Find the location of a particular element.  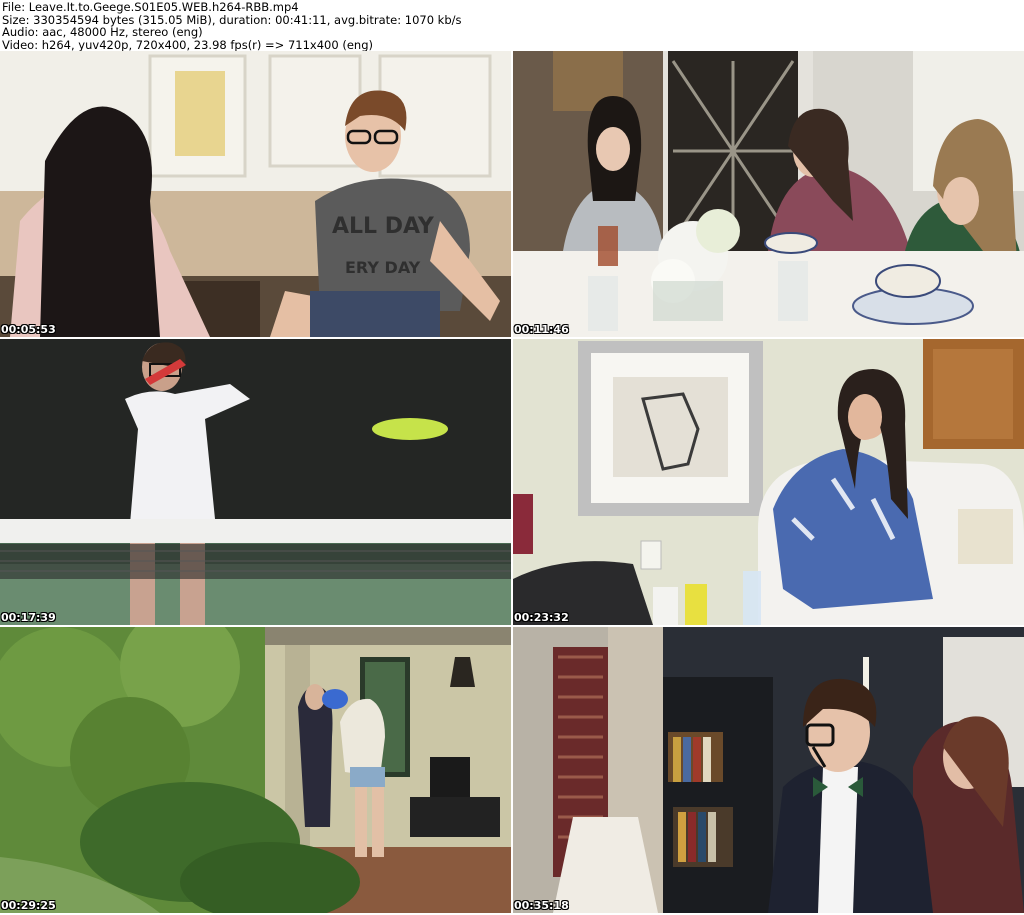

timestamp-label: 00:23:32 is located at coordinates (541, 617).